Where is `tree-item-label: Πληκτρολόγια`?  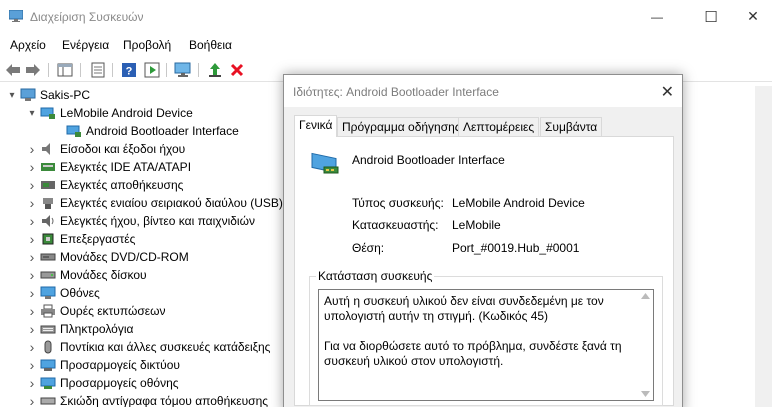 tree-item-label: Πληκτρολόγια is located at coordinates (97, 329).